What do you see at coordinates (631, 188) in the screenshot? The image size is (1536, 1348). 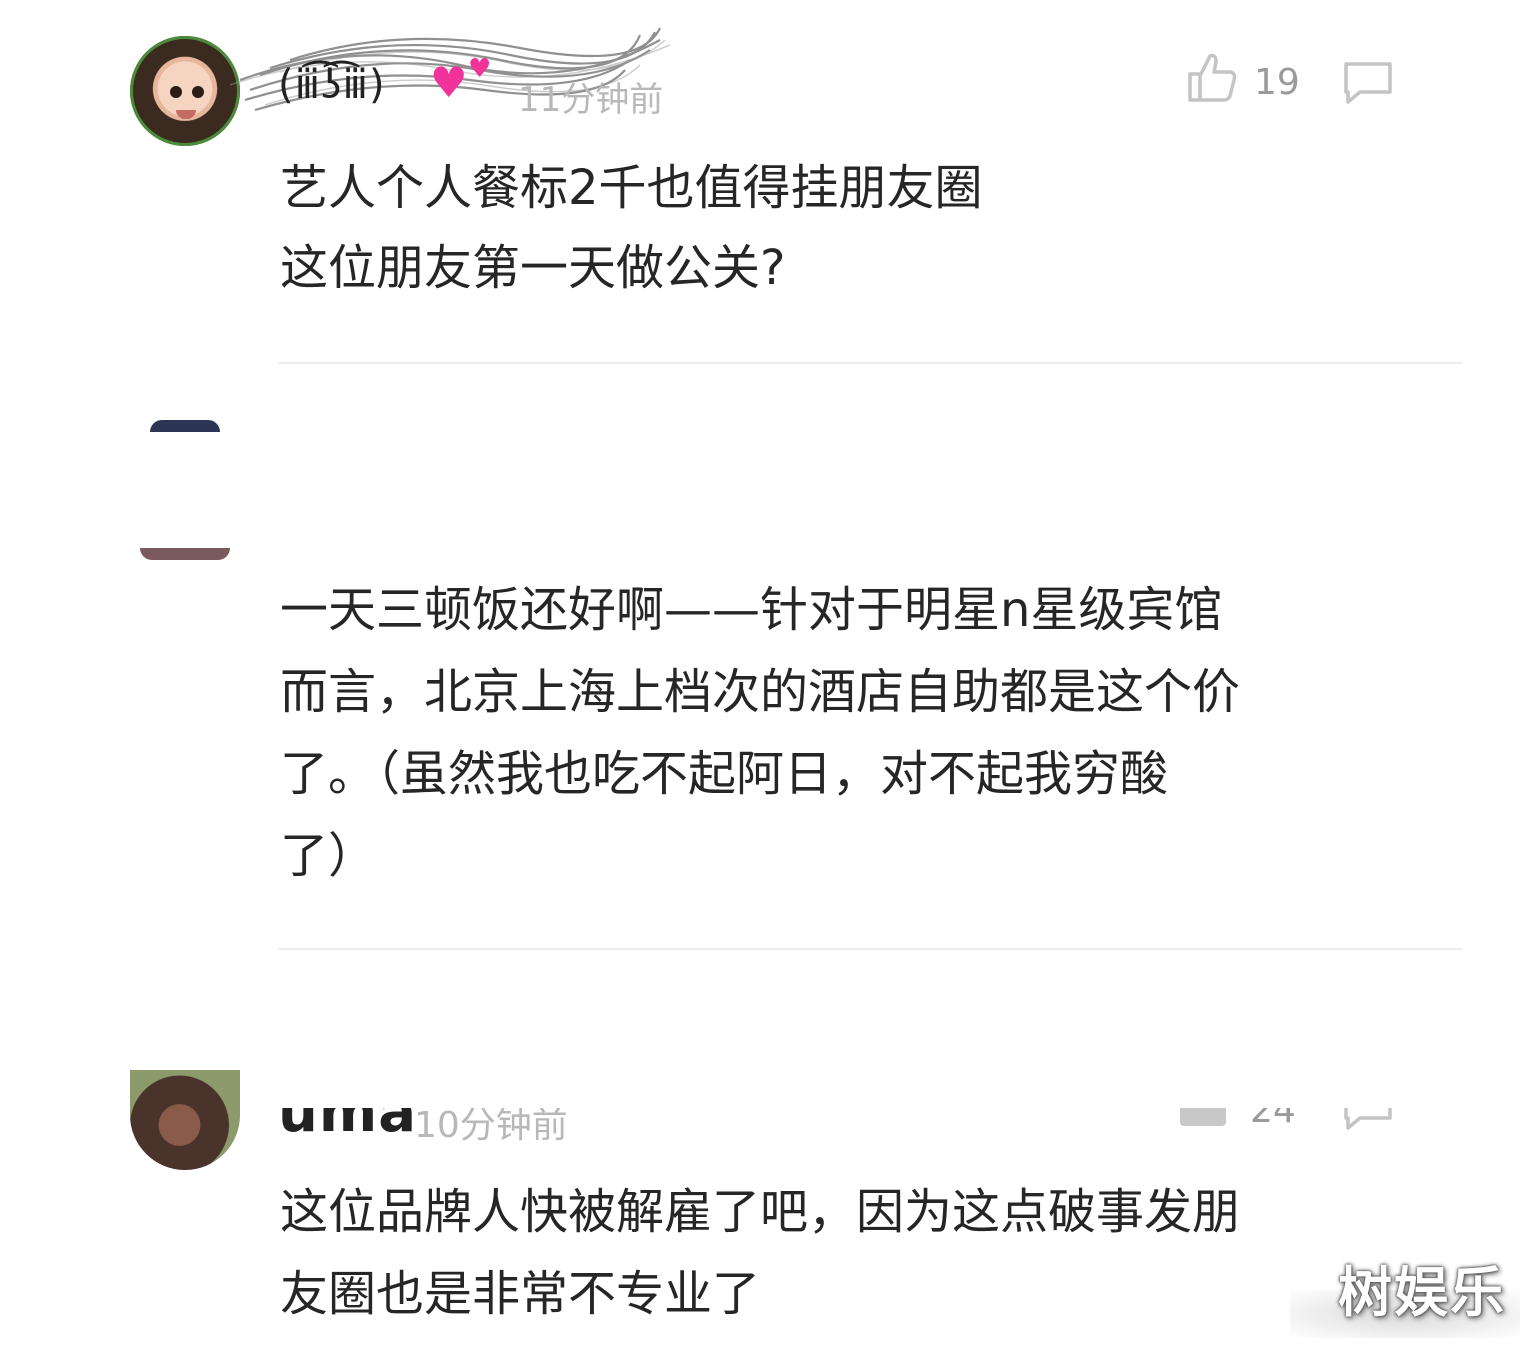 I see `comment-text-line: 艺人个人餐标2千也值得挂朋友圈` at bounding box center [631, 188].